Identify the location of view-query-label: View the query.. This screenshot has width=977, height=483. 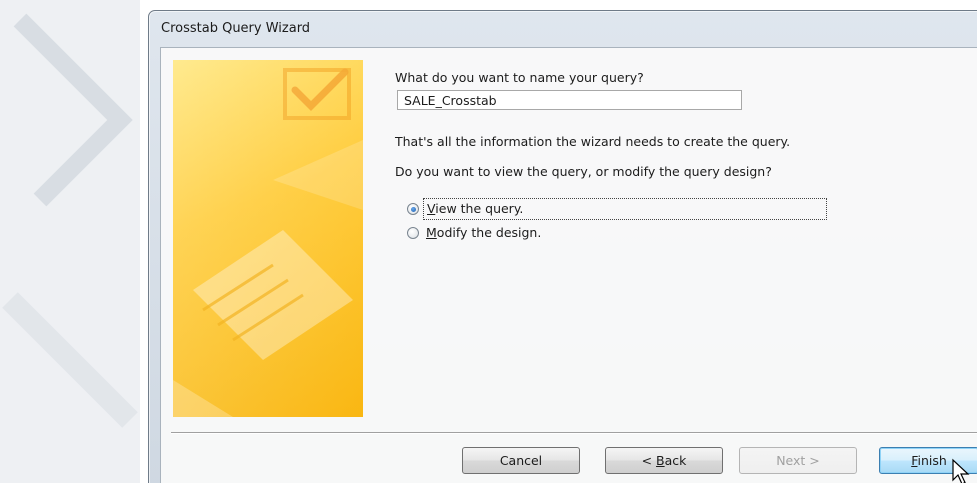
(625, 209).